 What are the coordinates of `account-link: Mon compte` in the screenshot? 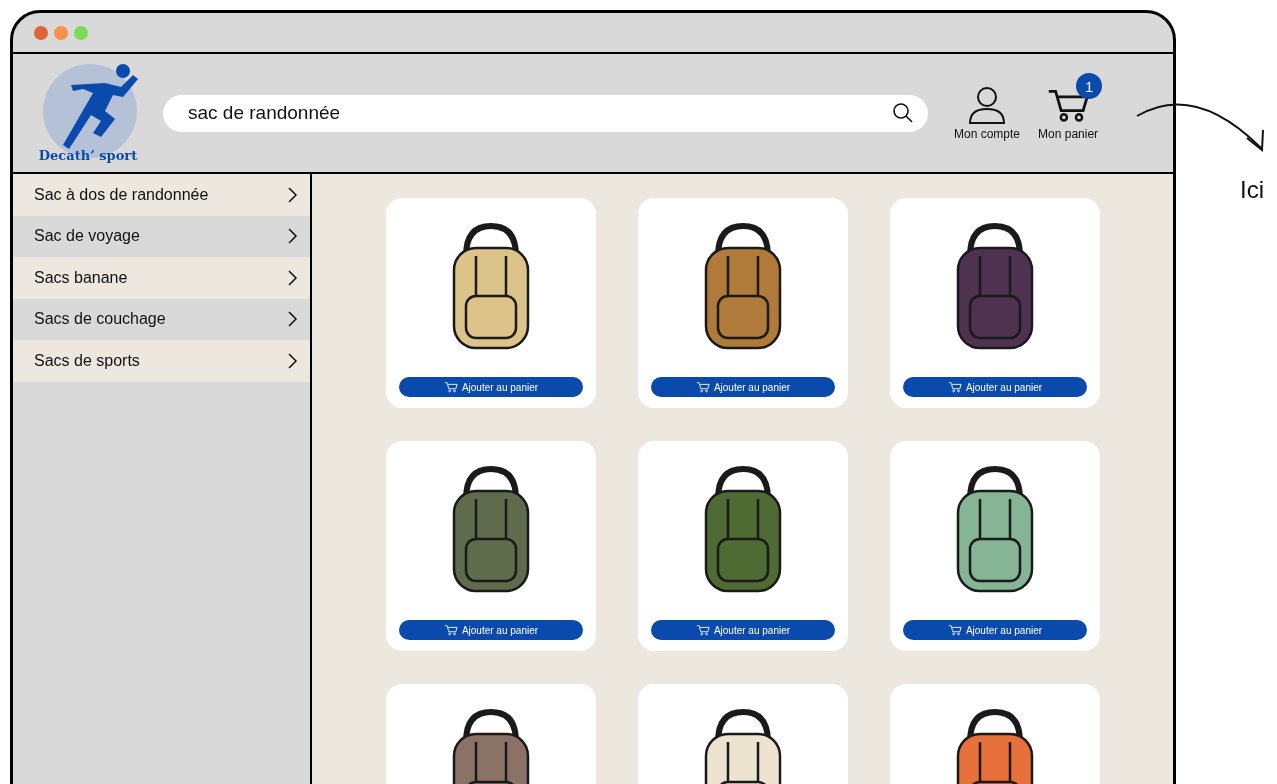 It's located at (987, 113).